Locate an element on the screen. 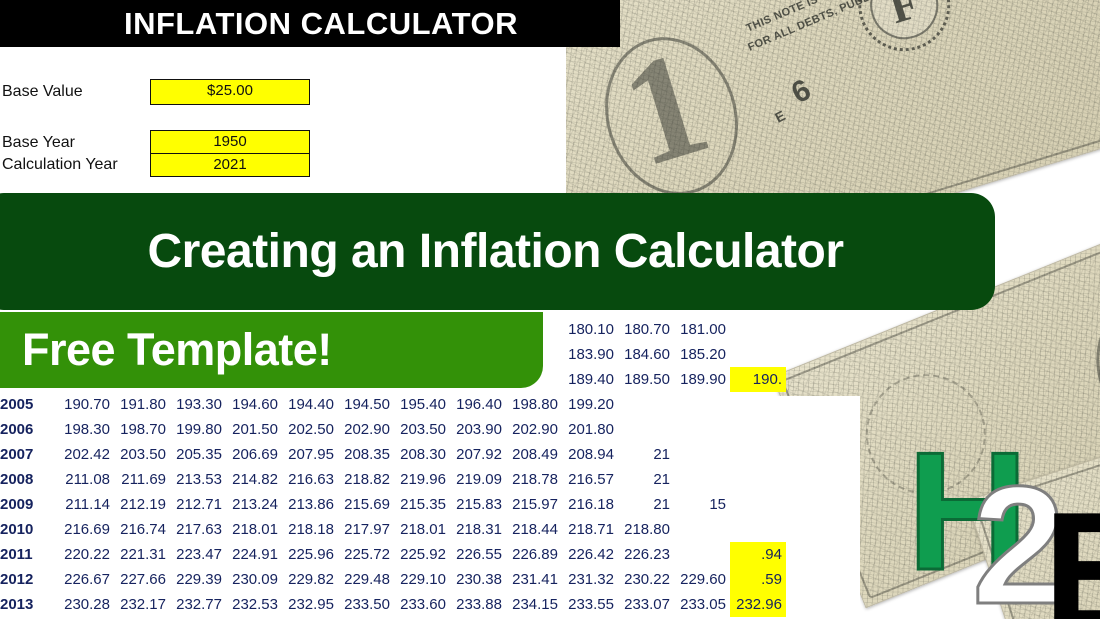  table-cell: 230.09 is located at coordinates (255, 579).